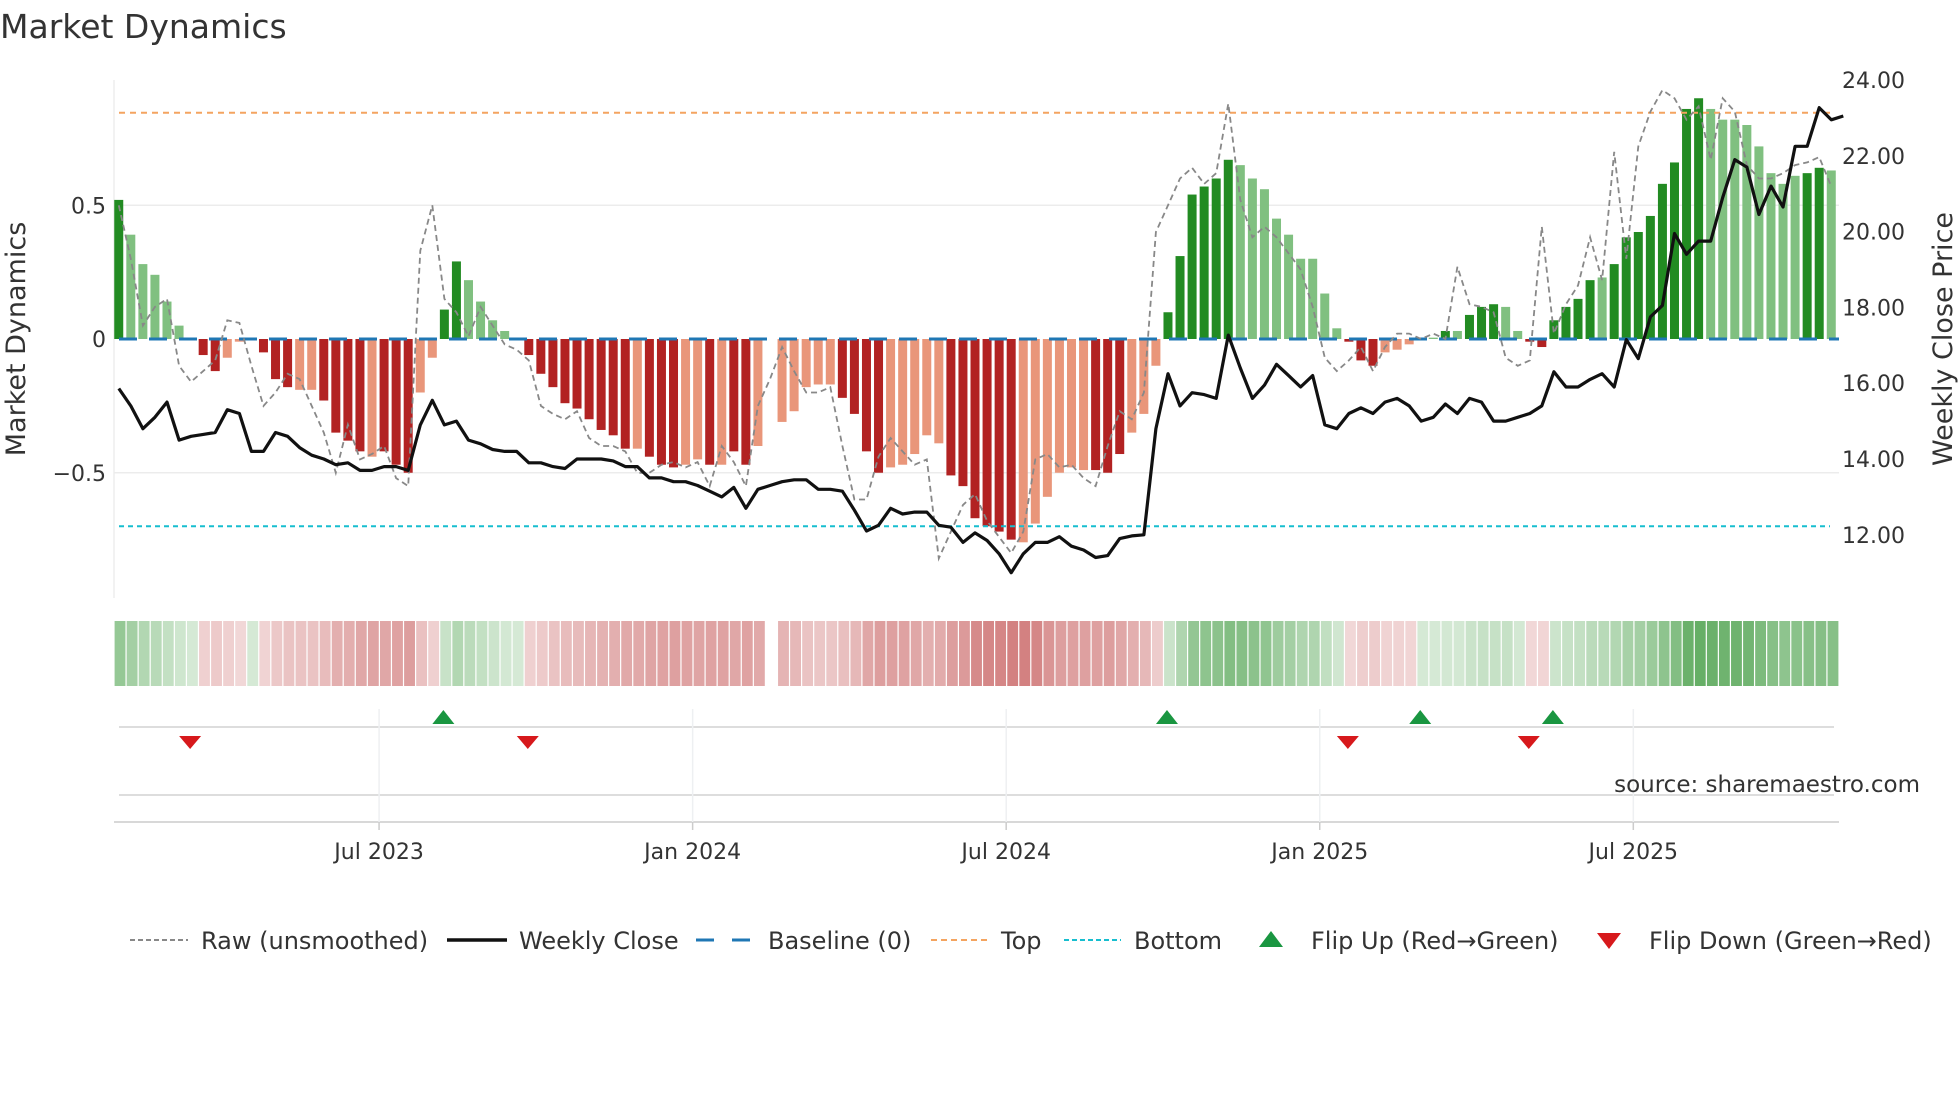  I want to click on x-tick-label: Jul 2025, so click(1633, 852).